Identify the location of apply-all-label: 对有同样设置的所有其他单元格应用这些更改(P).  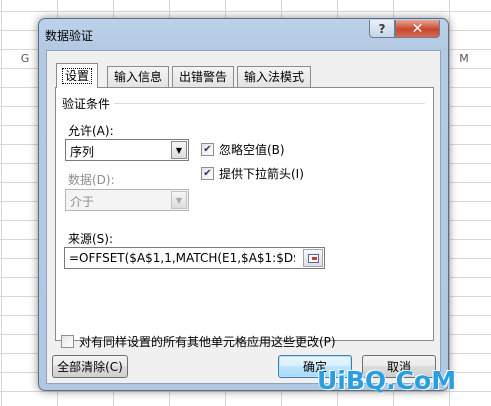
(207, 342).